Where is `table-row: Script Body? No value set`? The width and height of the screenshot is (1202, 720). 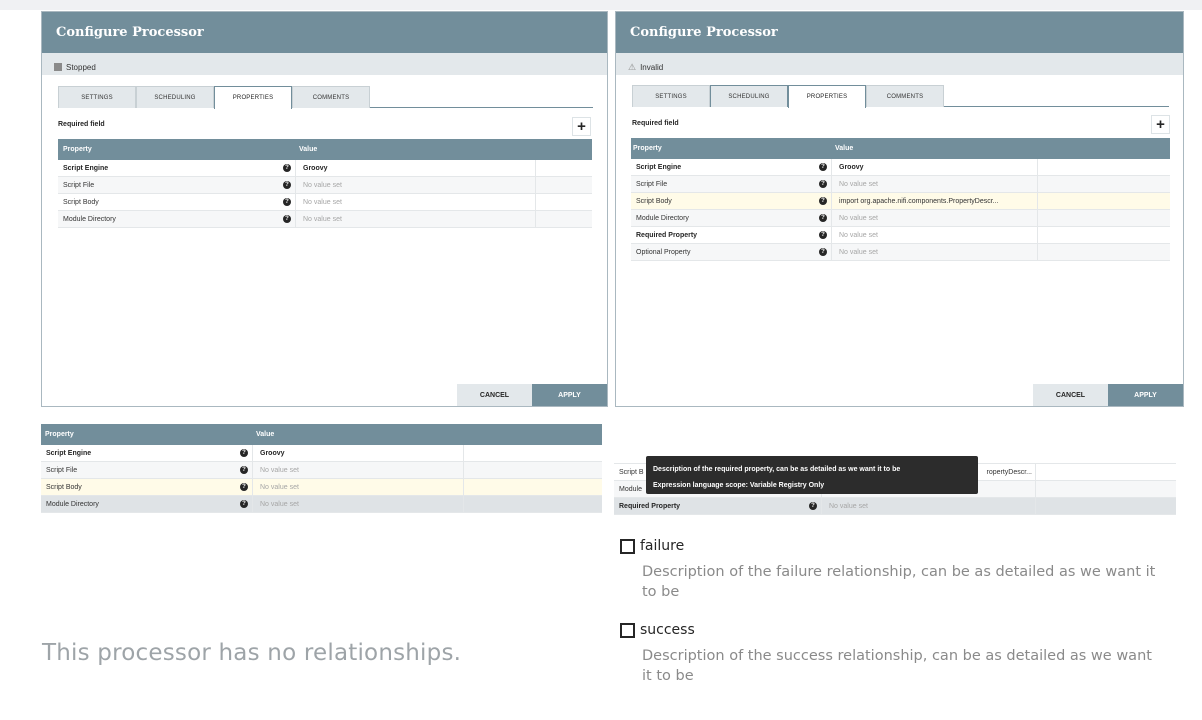
table-row: Script Body? No value set is located at coordinates (325, 202).